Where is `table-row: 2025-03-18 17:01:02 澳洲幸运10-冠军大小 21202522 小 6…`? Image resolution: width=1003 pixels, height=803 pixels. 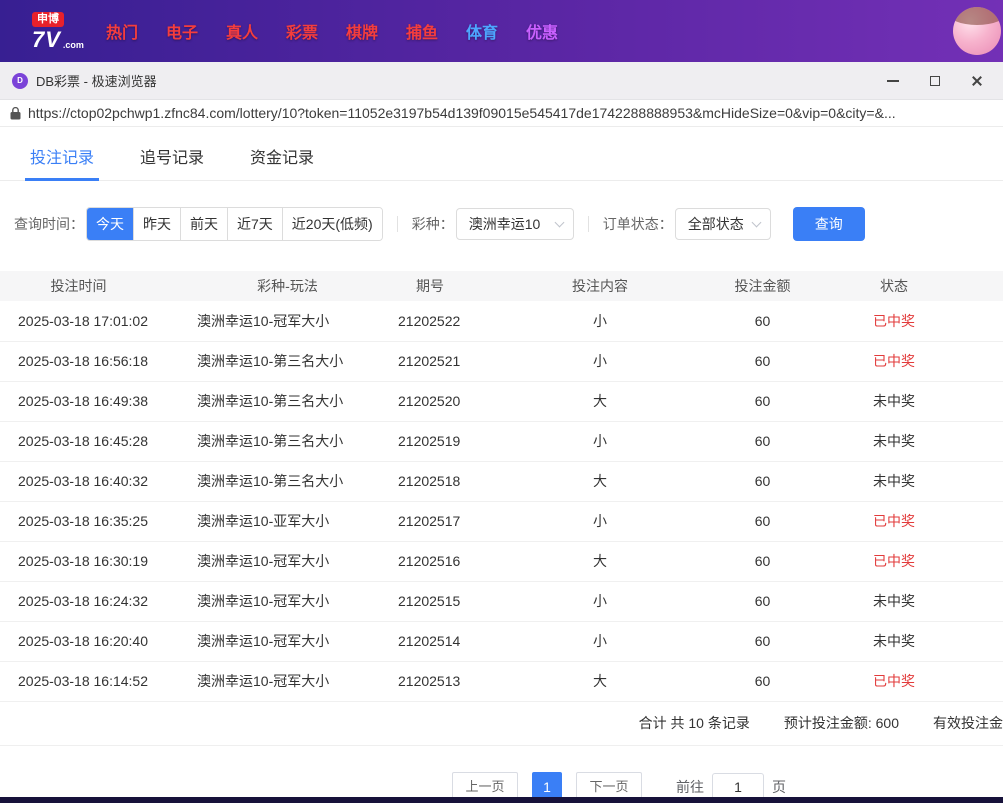
table-row: 2025-03-18 17:01:02 澳洲幸运10-冠军大小 21202522 小 6… is located at coordinates (501, 321).